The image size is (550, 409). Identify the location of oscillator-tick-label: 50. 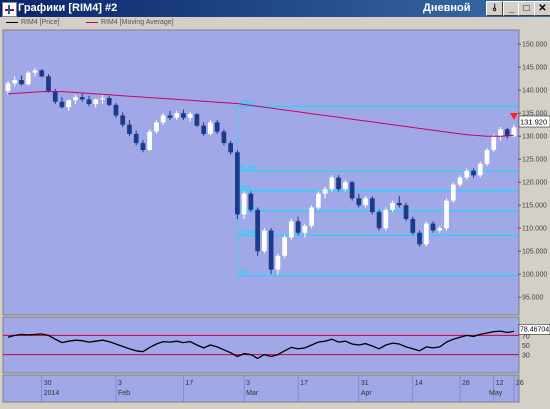
(526, 346).